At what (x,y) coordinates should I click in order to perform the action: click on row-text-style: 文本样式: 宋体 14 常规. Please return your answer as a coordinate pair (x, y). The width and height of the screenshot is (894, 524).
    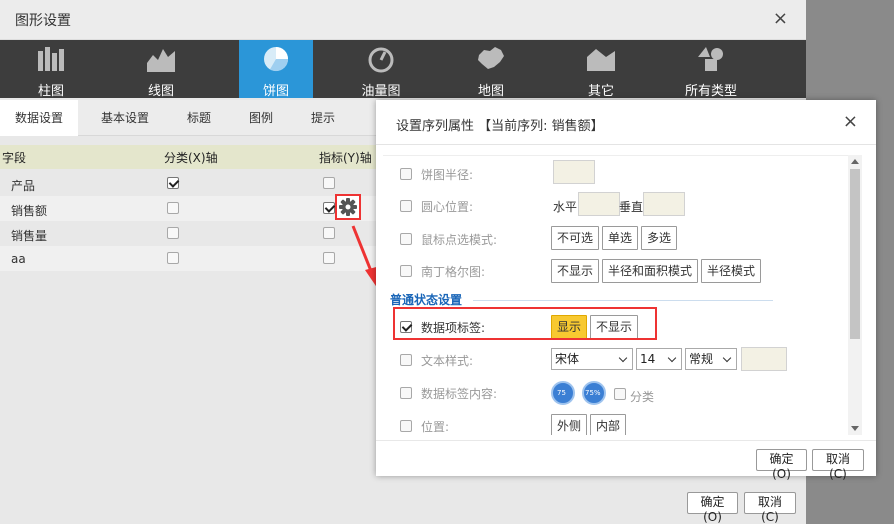
    Looking at the image, I should click on (622, 360).